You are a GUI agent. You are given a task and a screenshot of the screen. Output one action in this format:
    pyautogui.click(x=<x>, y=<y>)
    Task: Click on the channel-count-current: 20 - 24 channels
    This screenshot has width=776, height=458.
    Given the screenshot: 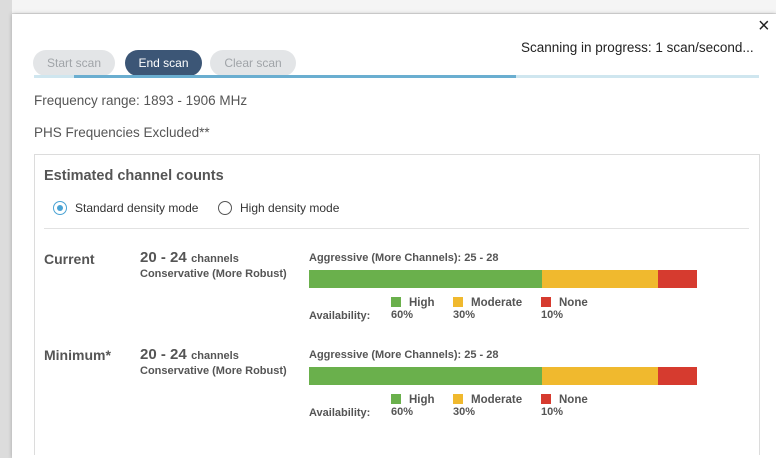 What is the action you would take?
    pyautogui.click(x=189, y=258)
    